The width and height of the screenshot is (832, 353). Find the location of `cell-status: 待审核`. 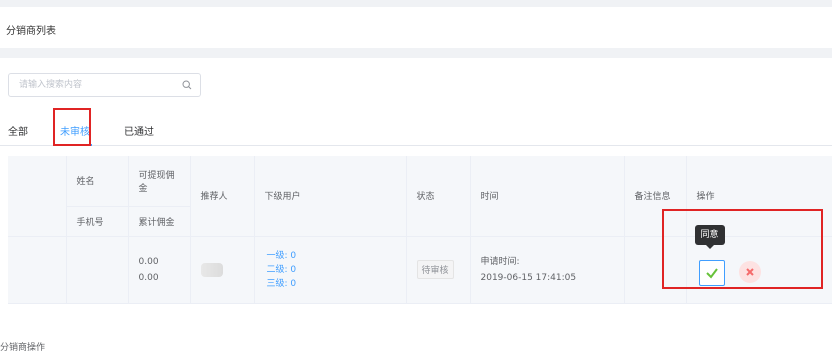

cell-status: 待审核 is located at coordinates (438, 270).